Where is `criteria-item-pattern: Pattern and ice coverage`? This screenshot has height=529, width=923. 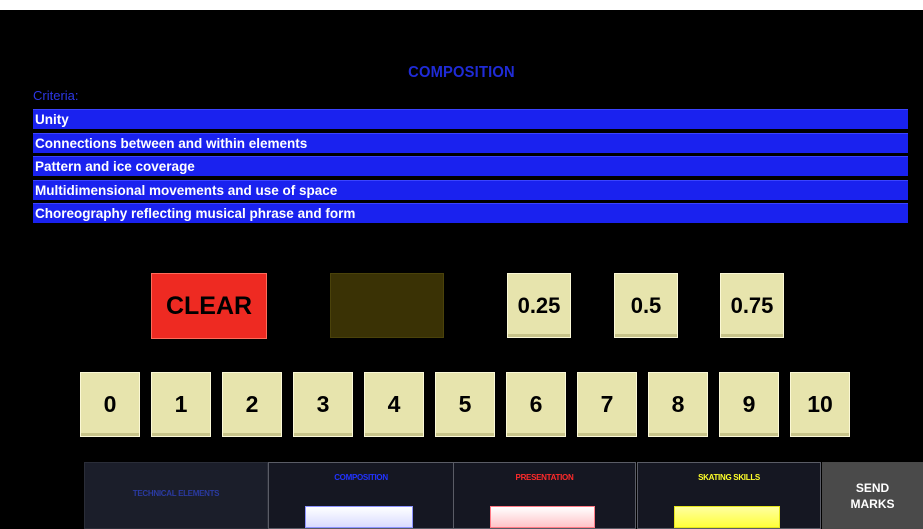
criteria-item-pattern: Pattern and ice coverage is located at coordinates (470, 166).